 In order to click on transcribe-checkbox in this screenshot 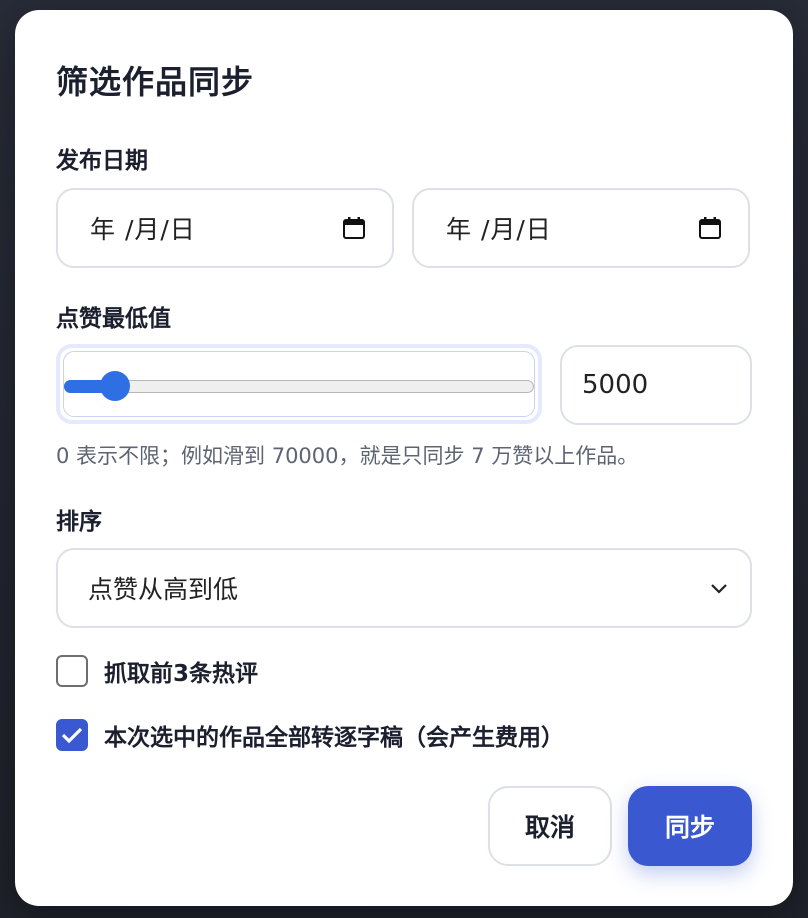, I will do `click(72, 735)`.